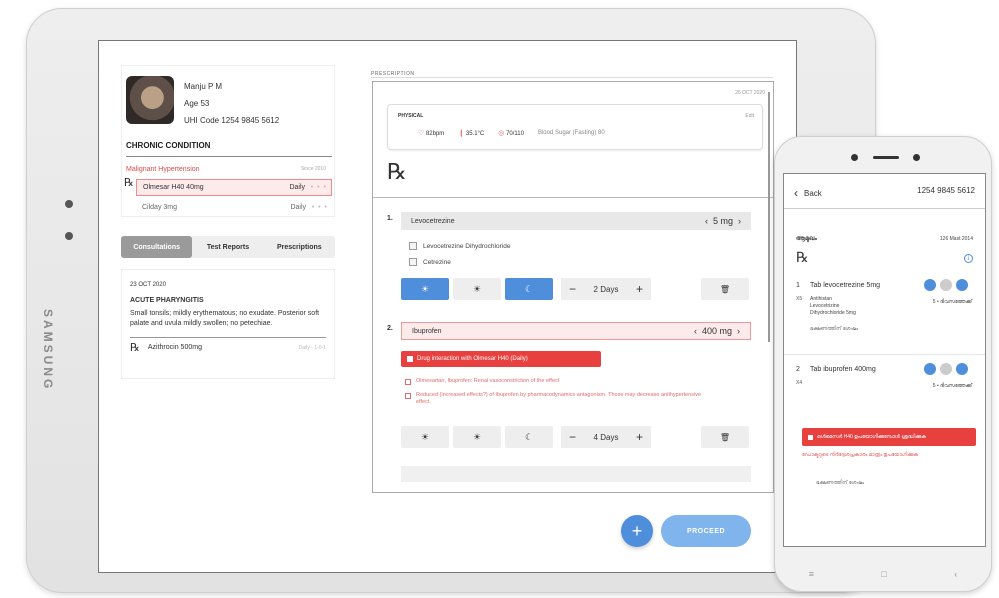 This screenshot has width=999, height=598. I want to click on noon-dose-icon, so click(946, 285).